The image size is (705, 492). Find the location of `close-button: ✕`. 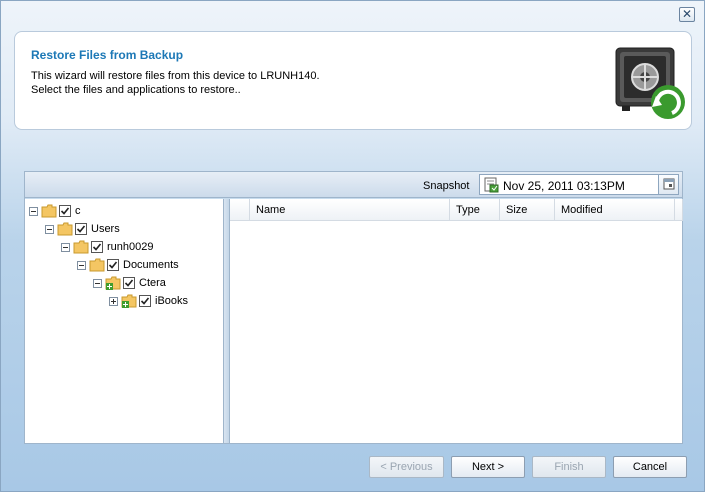

close-button: ✕ is located at coordinates (687, 14).